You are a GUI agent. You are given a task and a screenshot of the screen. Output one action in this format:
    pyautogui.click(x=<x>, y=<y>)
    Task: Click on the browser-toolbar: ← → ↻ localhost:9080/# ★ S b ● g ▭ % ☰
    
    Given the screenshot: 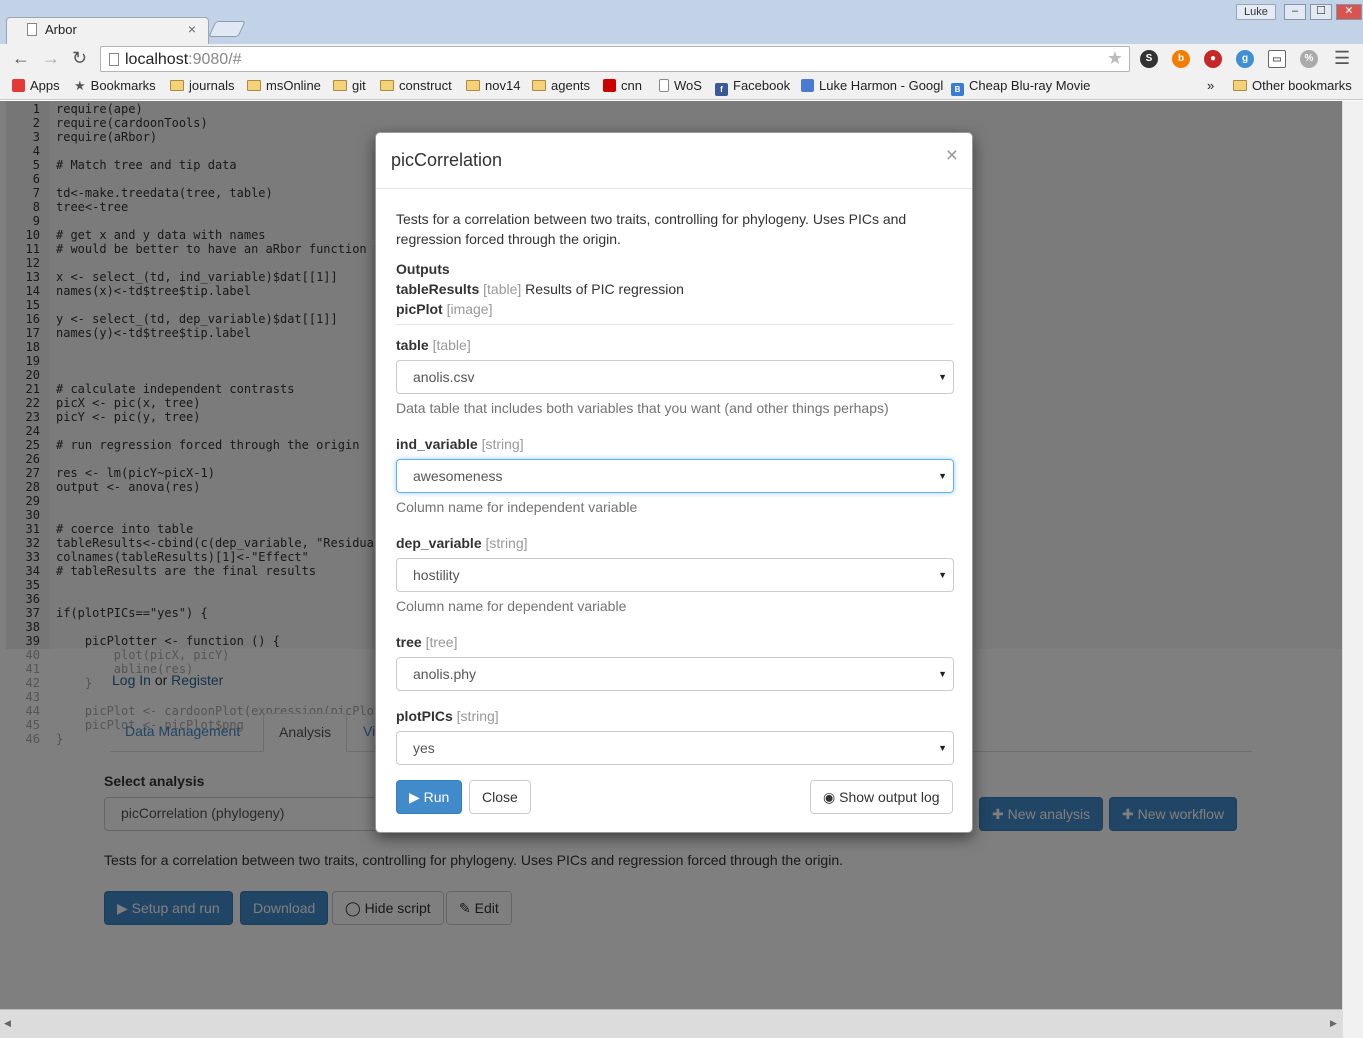 What is the action you would take?
    pyautogui.click(x=681, y=59)
    